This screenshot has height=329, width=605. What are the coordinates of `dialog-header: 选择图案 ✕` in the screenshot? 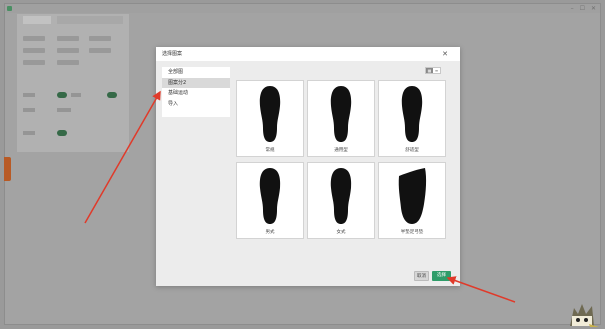 It's located at (308, 54).